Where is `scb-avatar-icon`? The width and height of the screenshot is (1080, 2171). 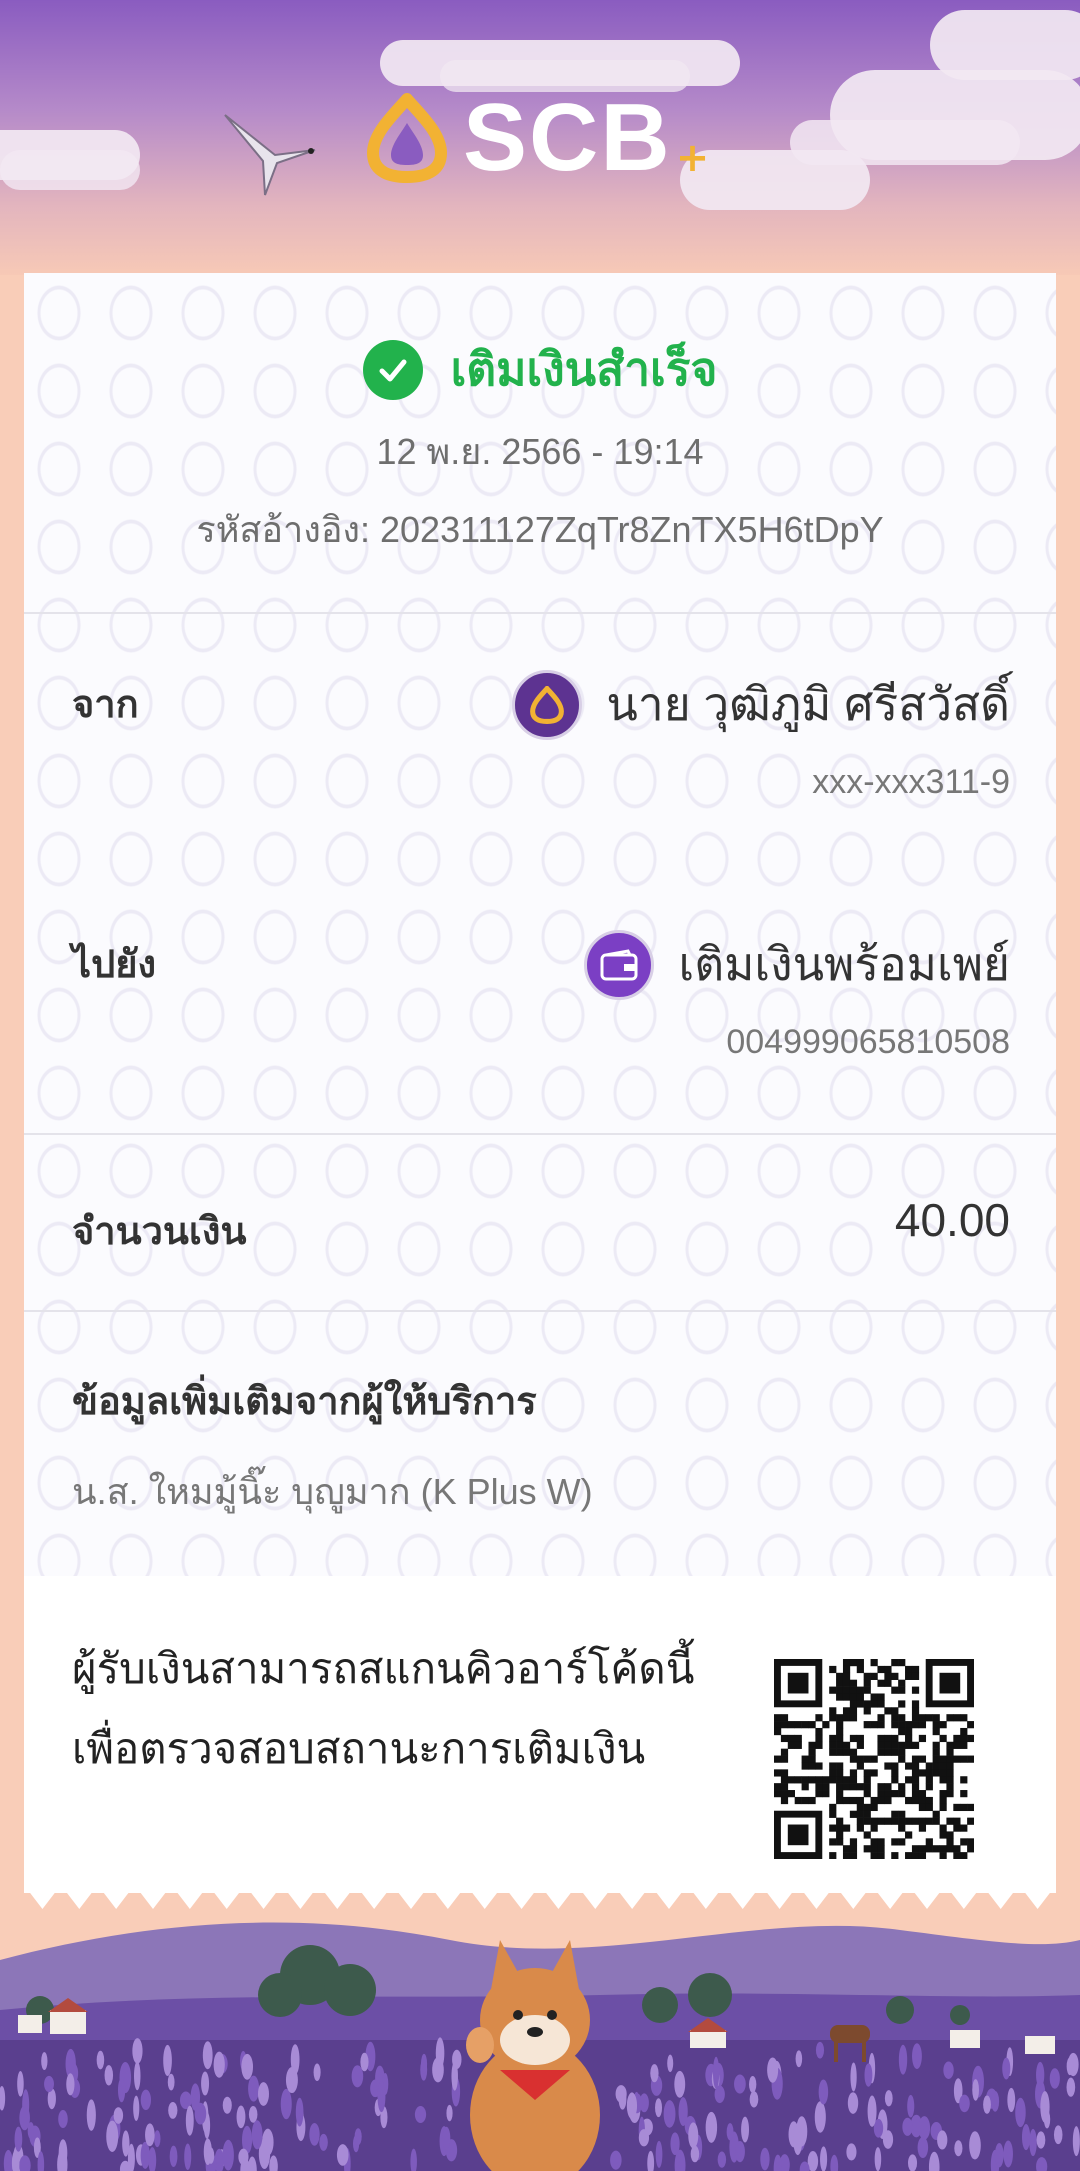
scb-avatar-icon is located at coordinates (547, 704).